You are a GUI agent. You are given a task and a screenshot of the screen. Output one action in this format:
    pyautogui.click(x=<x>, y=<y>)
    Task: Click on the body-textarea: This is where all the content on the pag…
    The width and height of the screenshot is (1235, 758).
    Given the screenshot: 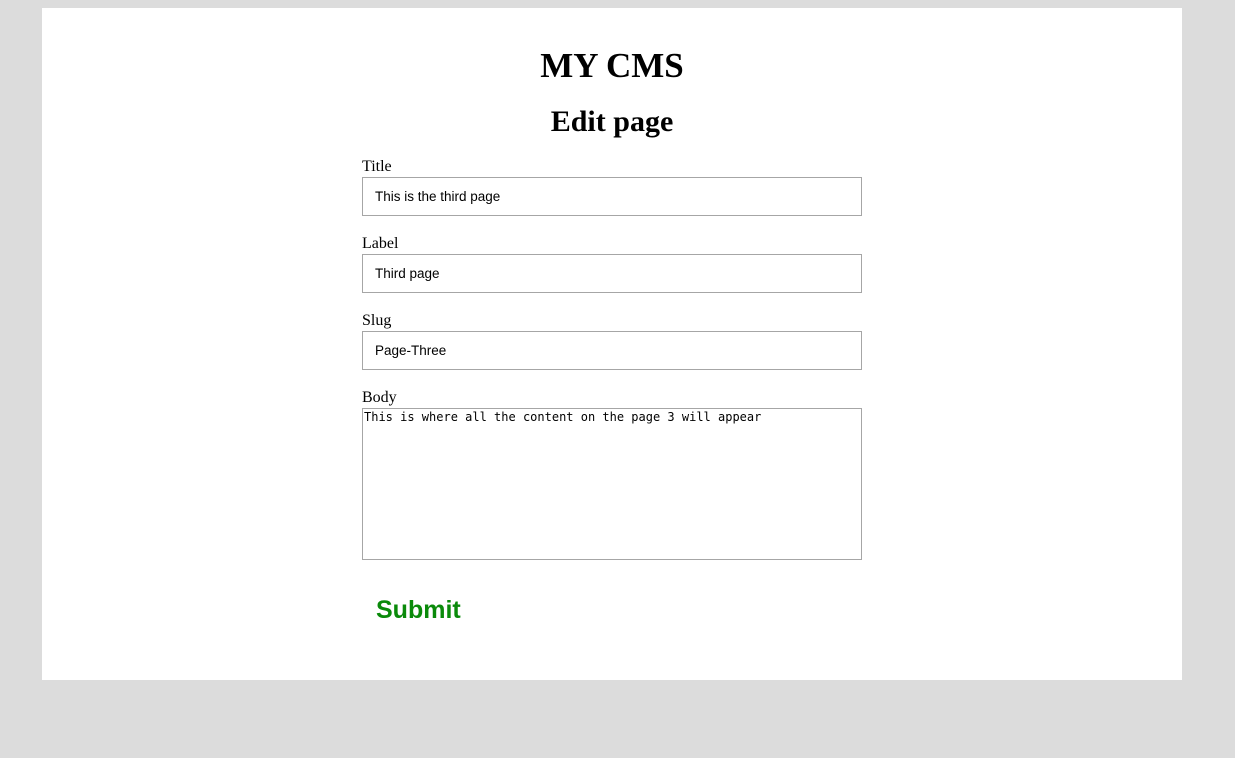 What is the action you would take?
    pyautogui.click(x=612, y=484)
    